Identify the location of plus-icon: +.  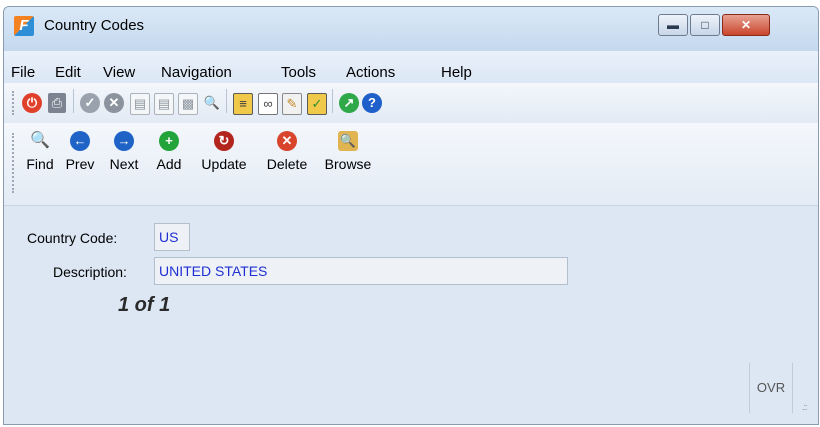
(169, 141).